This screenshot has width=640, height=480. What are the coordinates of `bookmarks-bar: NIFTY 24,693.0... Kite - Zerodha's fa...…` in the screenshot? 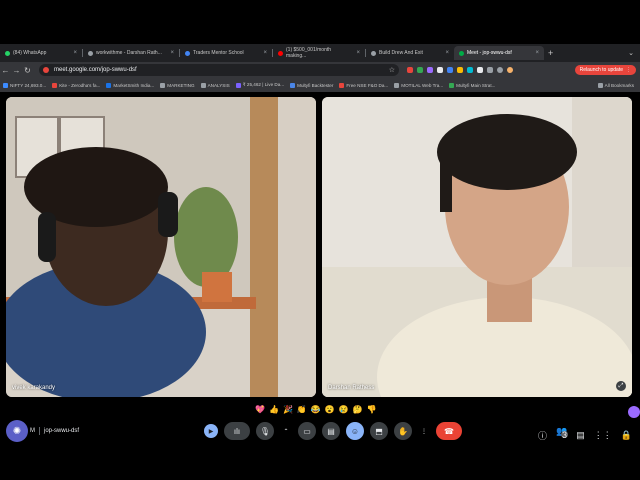 It's located at (320, 85).